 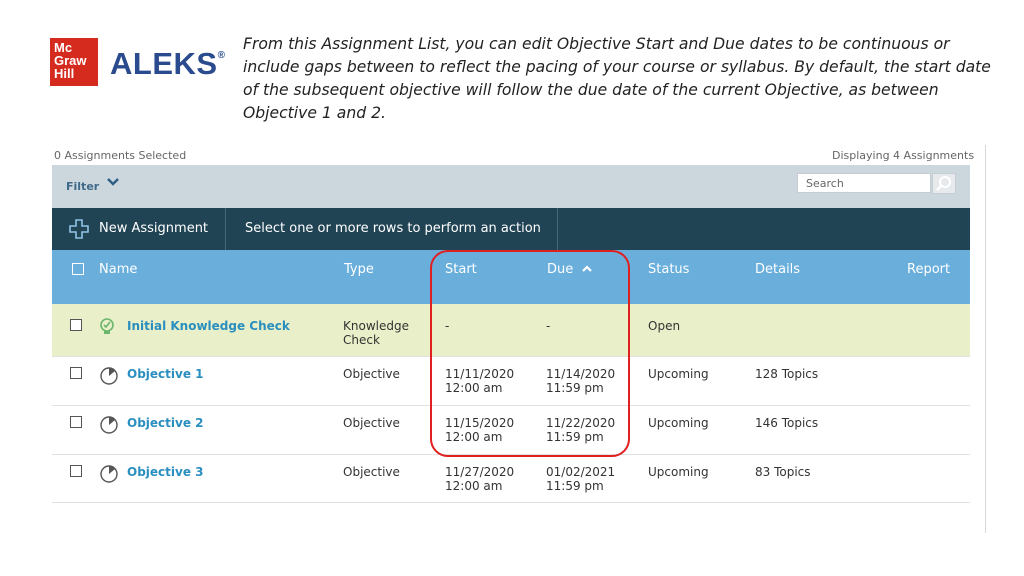 I want to click on assignments-selected-count: 0 Assignments Selected, so click(x=120, y=155).